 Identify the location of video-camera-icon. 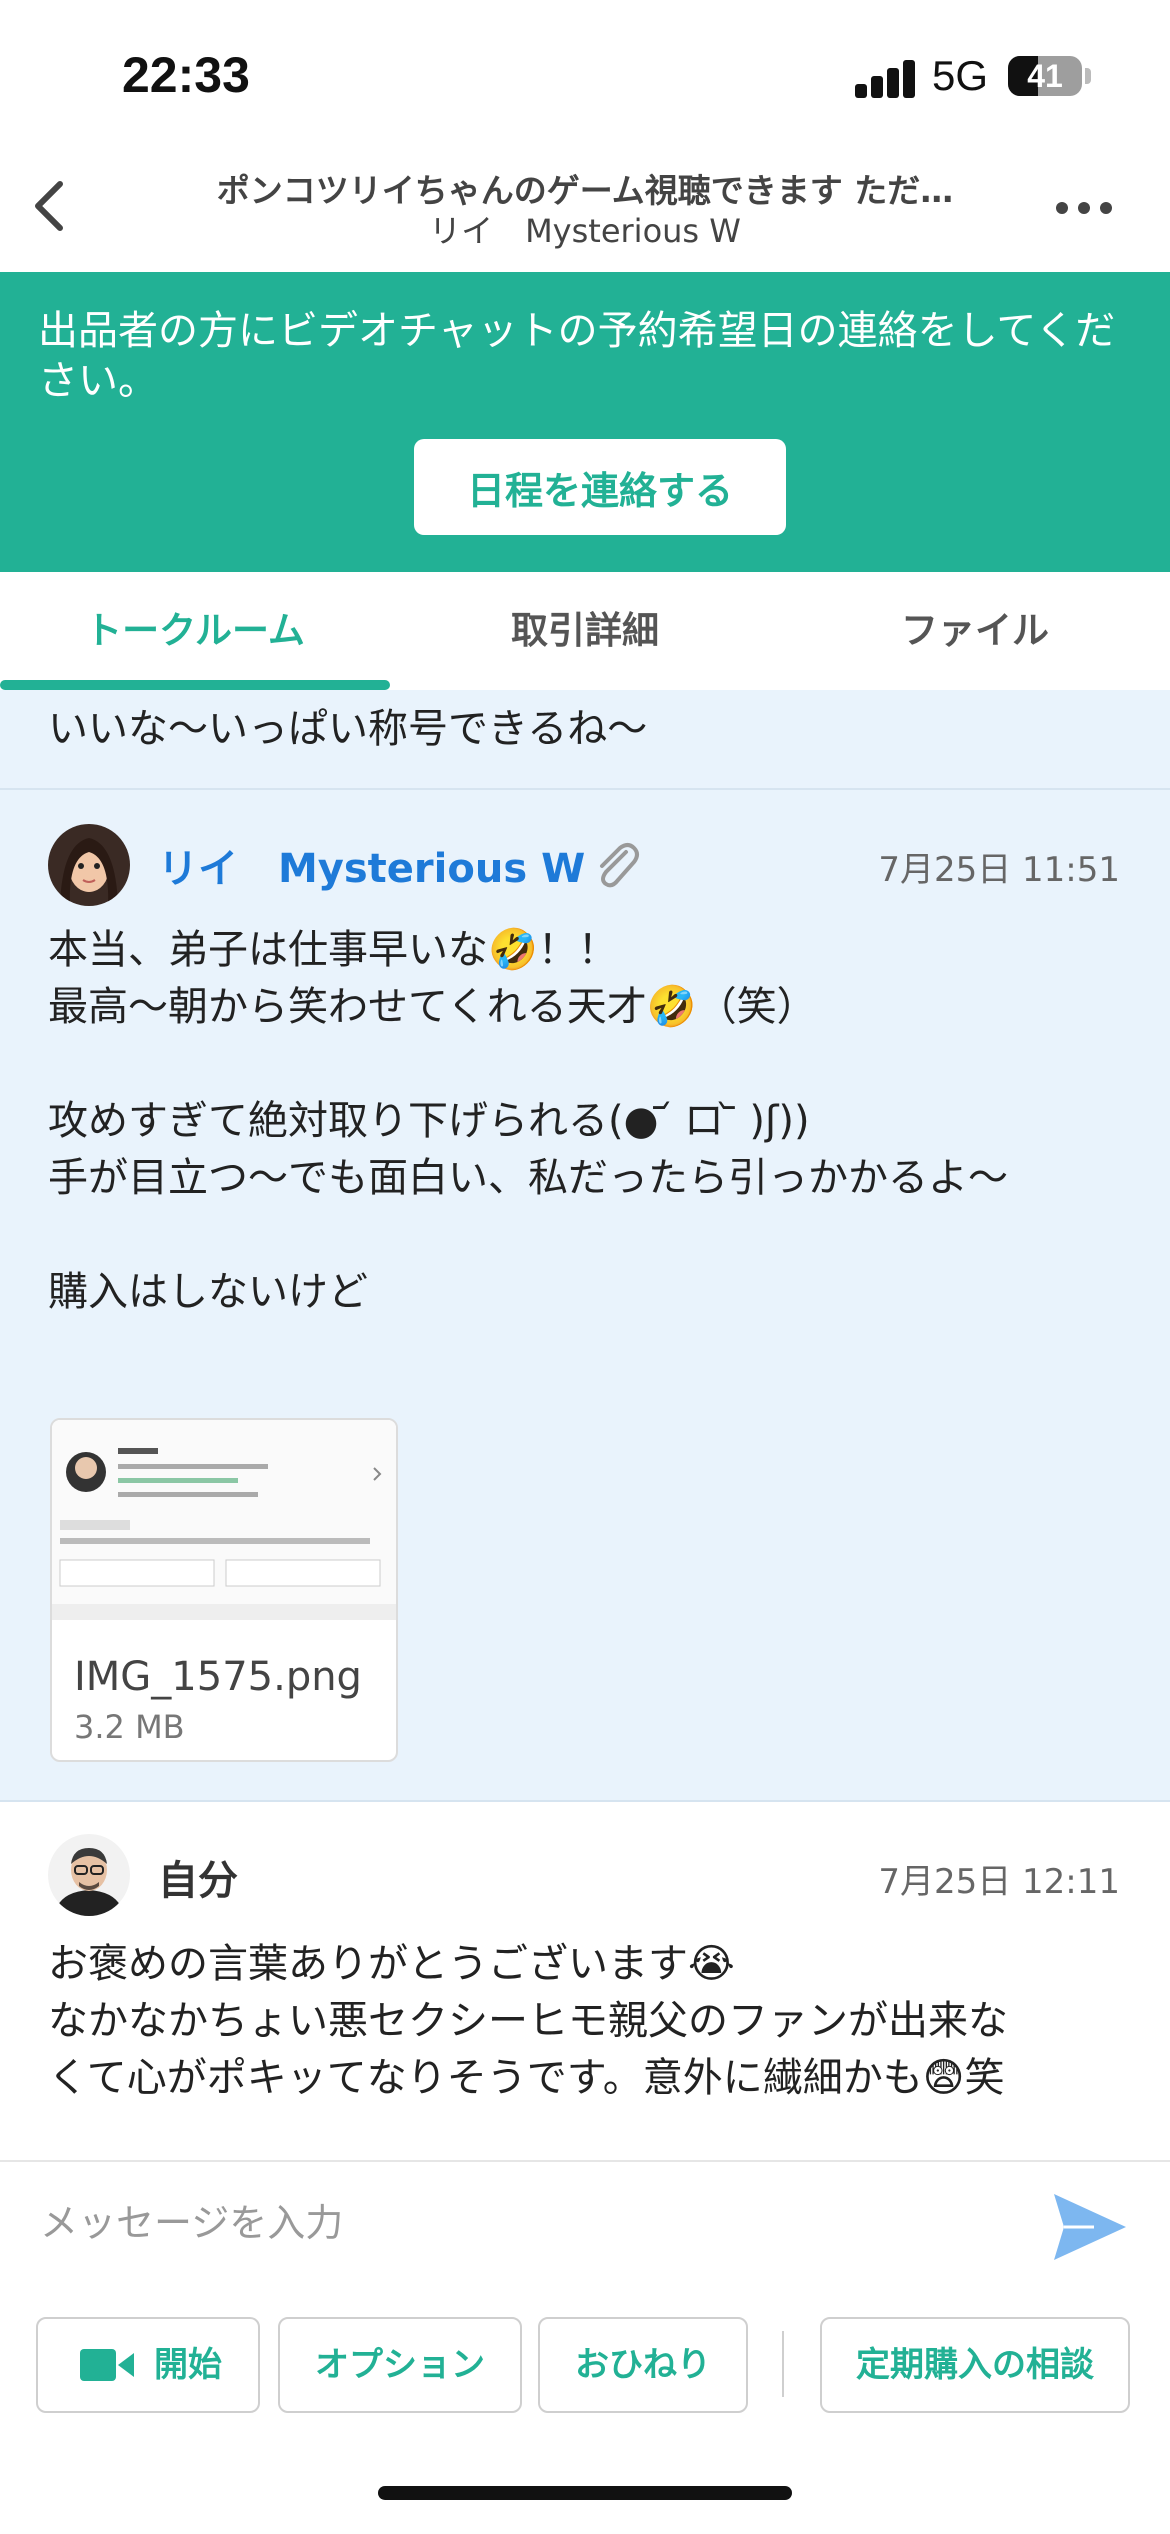
(107, 2365).